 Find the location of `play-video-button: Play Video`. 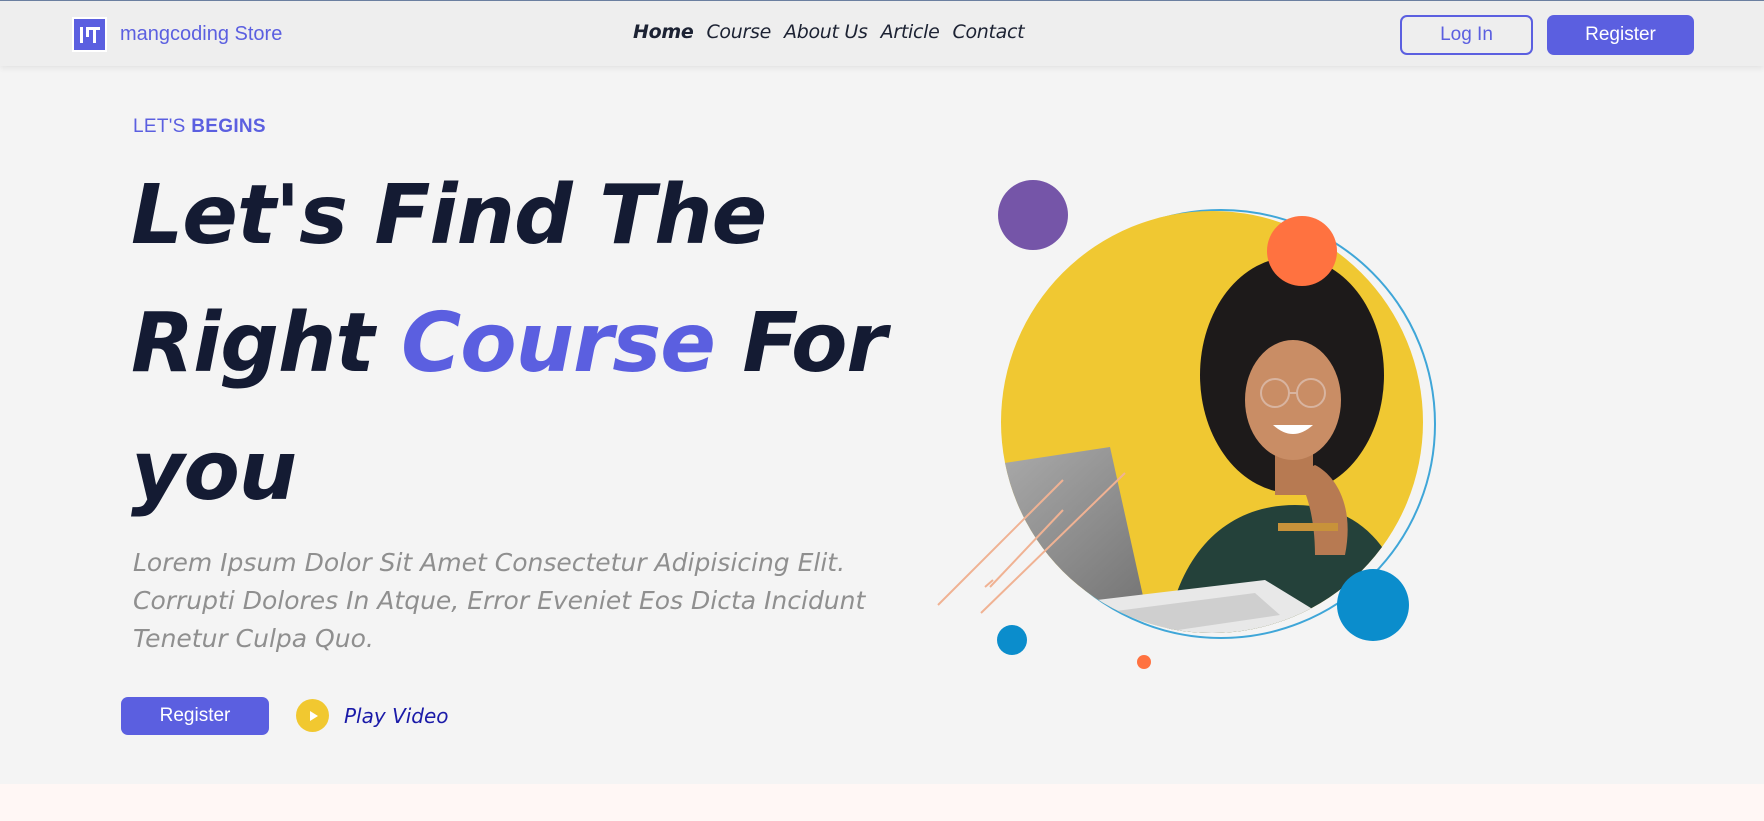

play-video-button: Play Video is located at coordinates (372, 715).